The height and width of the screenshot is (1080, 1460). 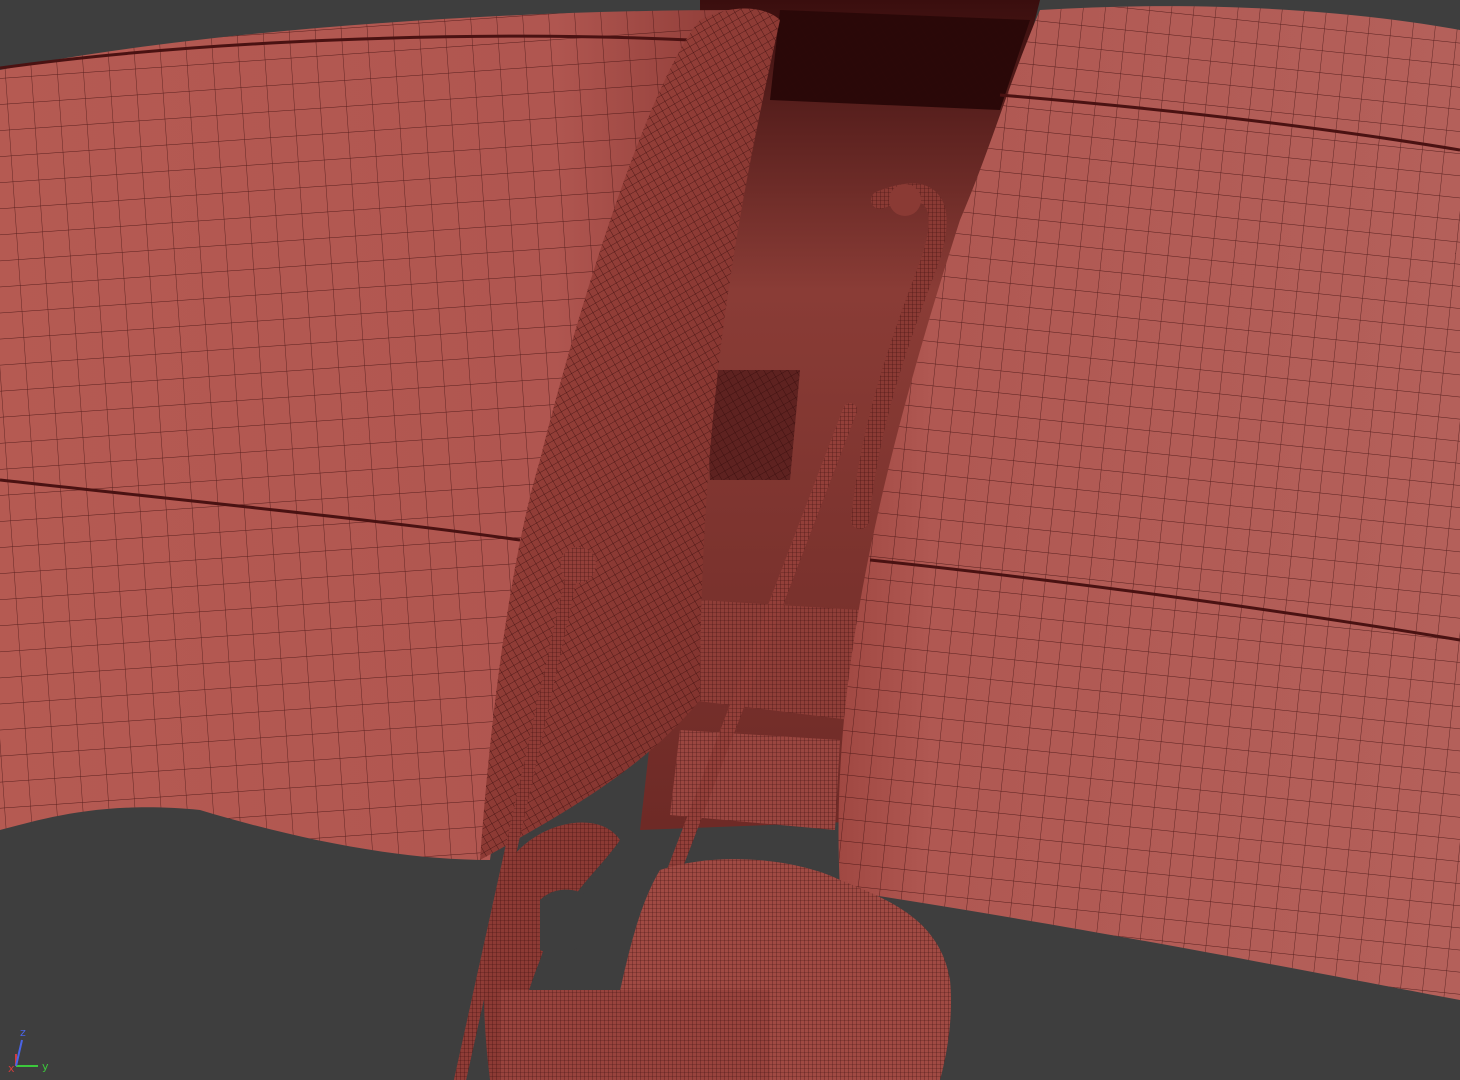 What do you see at coordinates (45, 1066) in the screenshot?
I see `gizmo-y-label: y` at bounding box center [45, 1066].